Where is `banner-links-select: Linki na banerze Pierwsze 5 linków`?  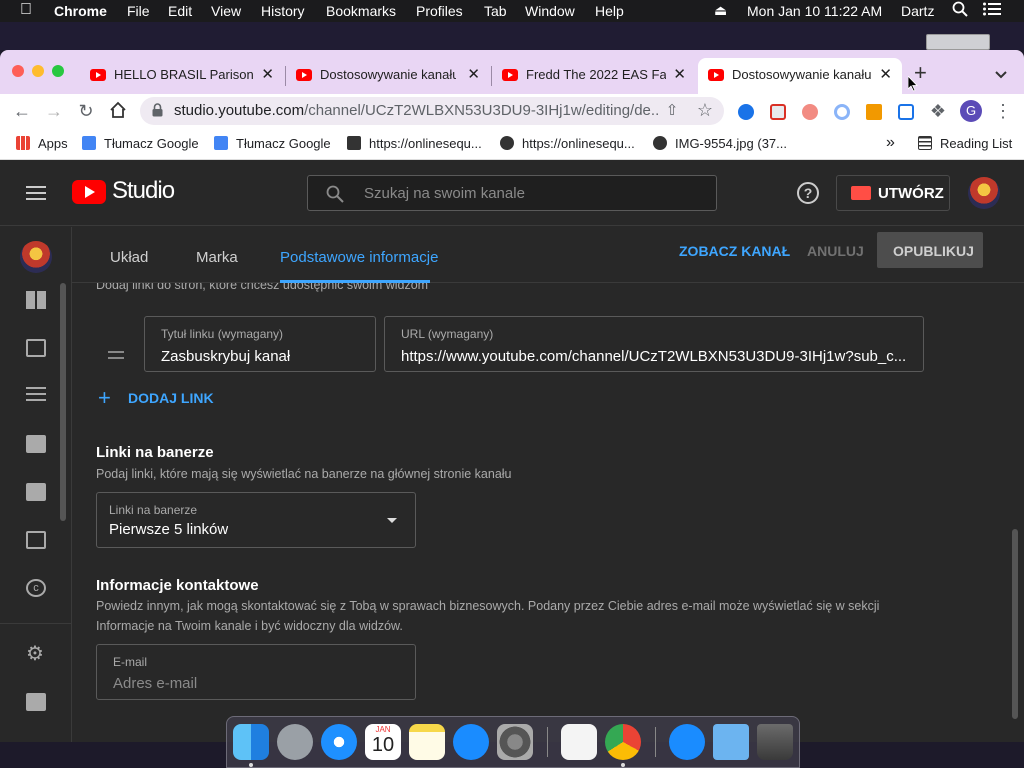 banner-links-select: Linki na banerze Pierwsze 5 linków is located at coordinates (256, 520).